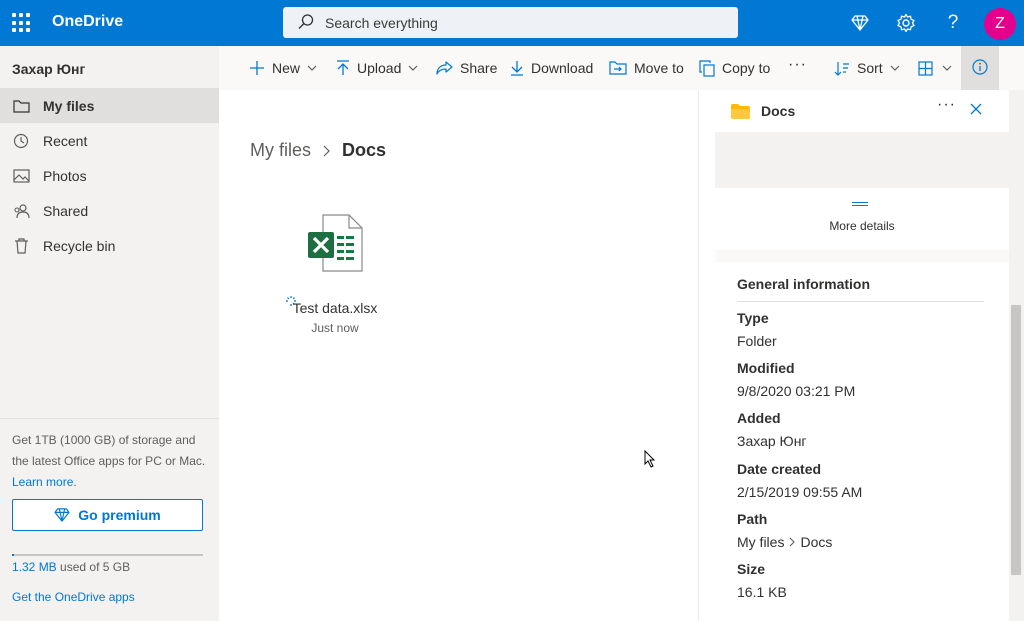  What do you see at coordinates (925, 68) in the screenshot?
I see `grid-view-icon` at bounding box center [925, 68].